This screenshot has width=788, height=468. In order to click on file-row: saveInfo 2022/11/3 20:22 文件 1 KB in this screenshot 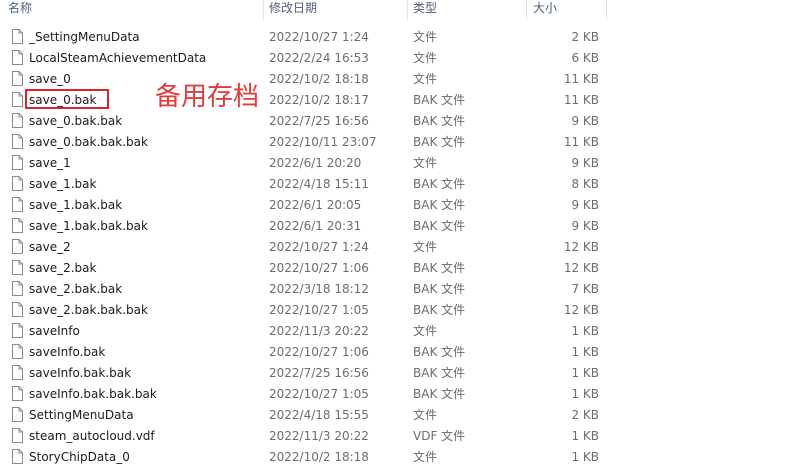, I will do `click(305, 331)`.